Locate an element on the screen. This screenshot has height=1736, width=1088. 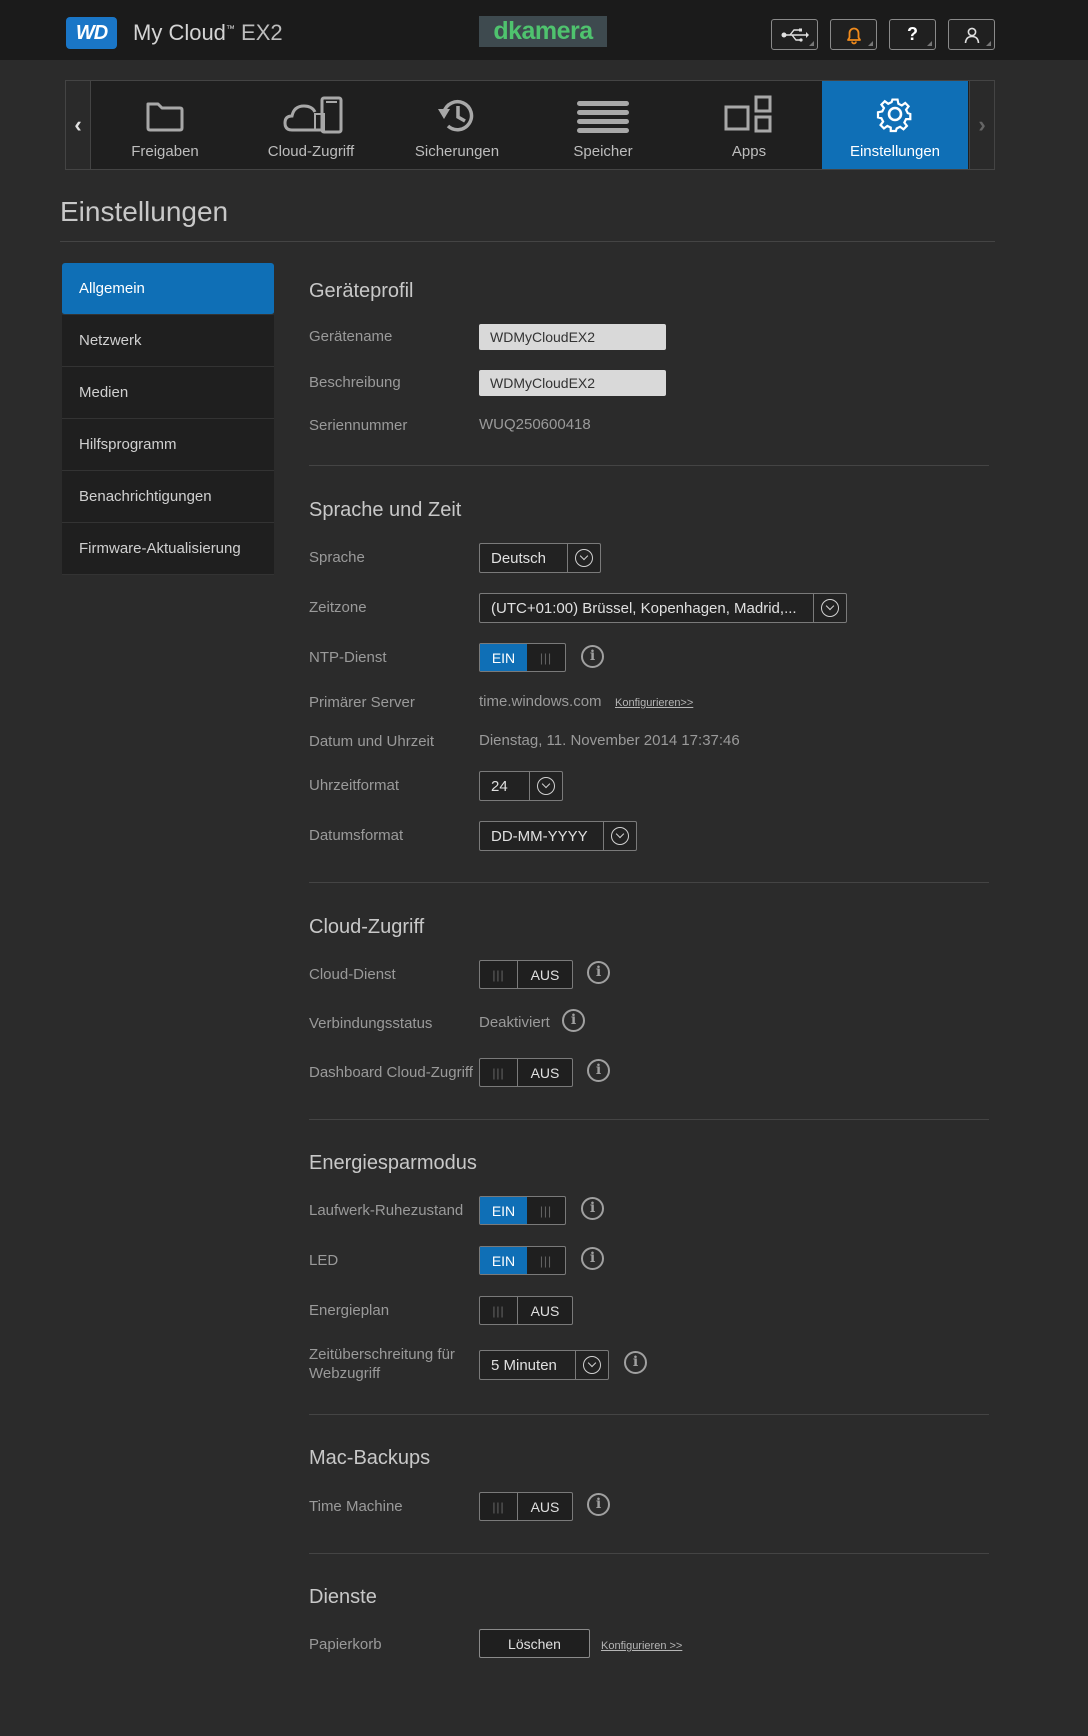
dateformat-value: DD-MM-YYYY is located at coordinates (539, 836).